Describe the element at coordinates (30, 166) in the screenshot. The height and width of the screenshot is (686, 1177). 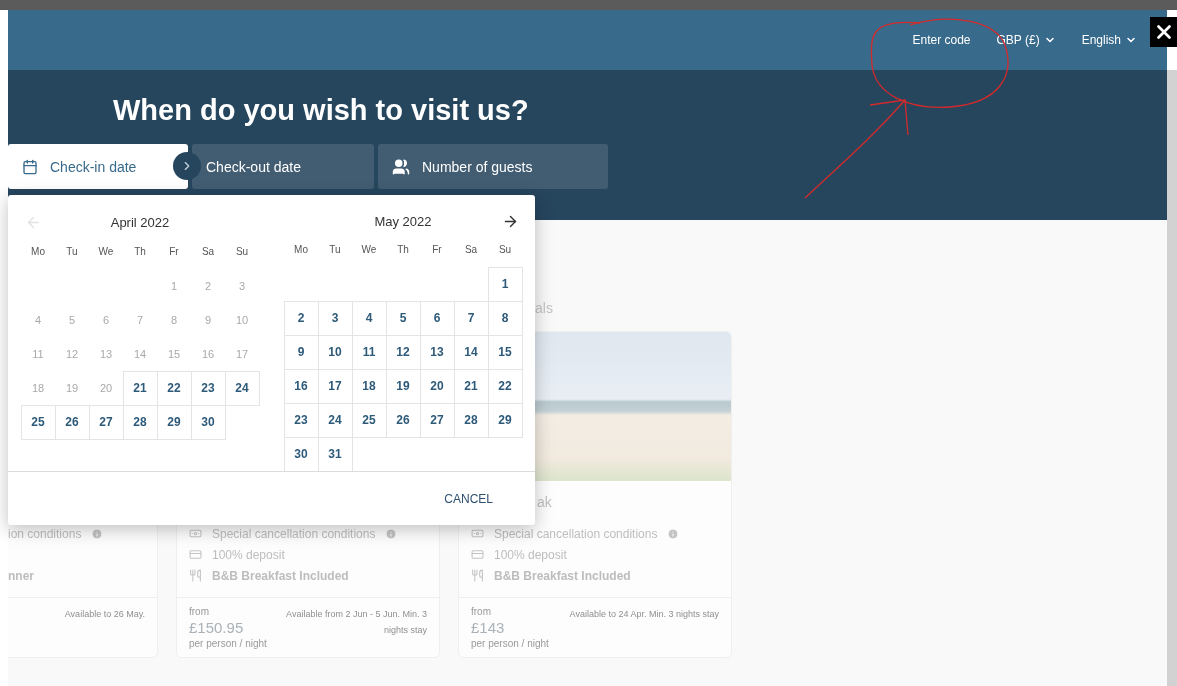
I see `calendar-icon` at that location.